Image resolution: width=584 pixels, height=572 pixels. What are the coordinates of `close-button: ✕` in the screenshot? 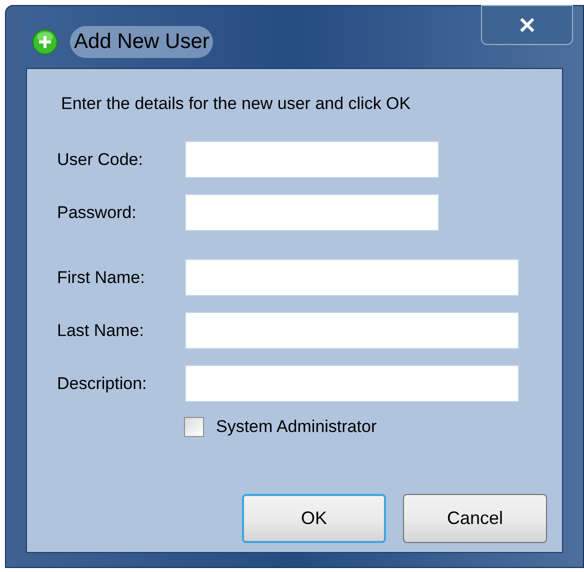 It's located at (527, 25).